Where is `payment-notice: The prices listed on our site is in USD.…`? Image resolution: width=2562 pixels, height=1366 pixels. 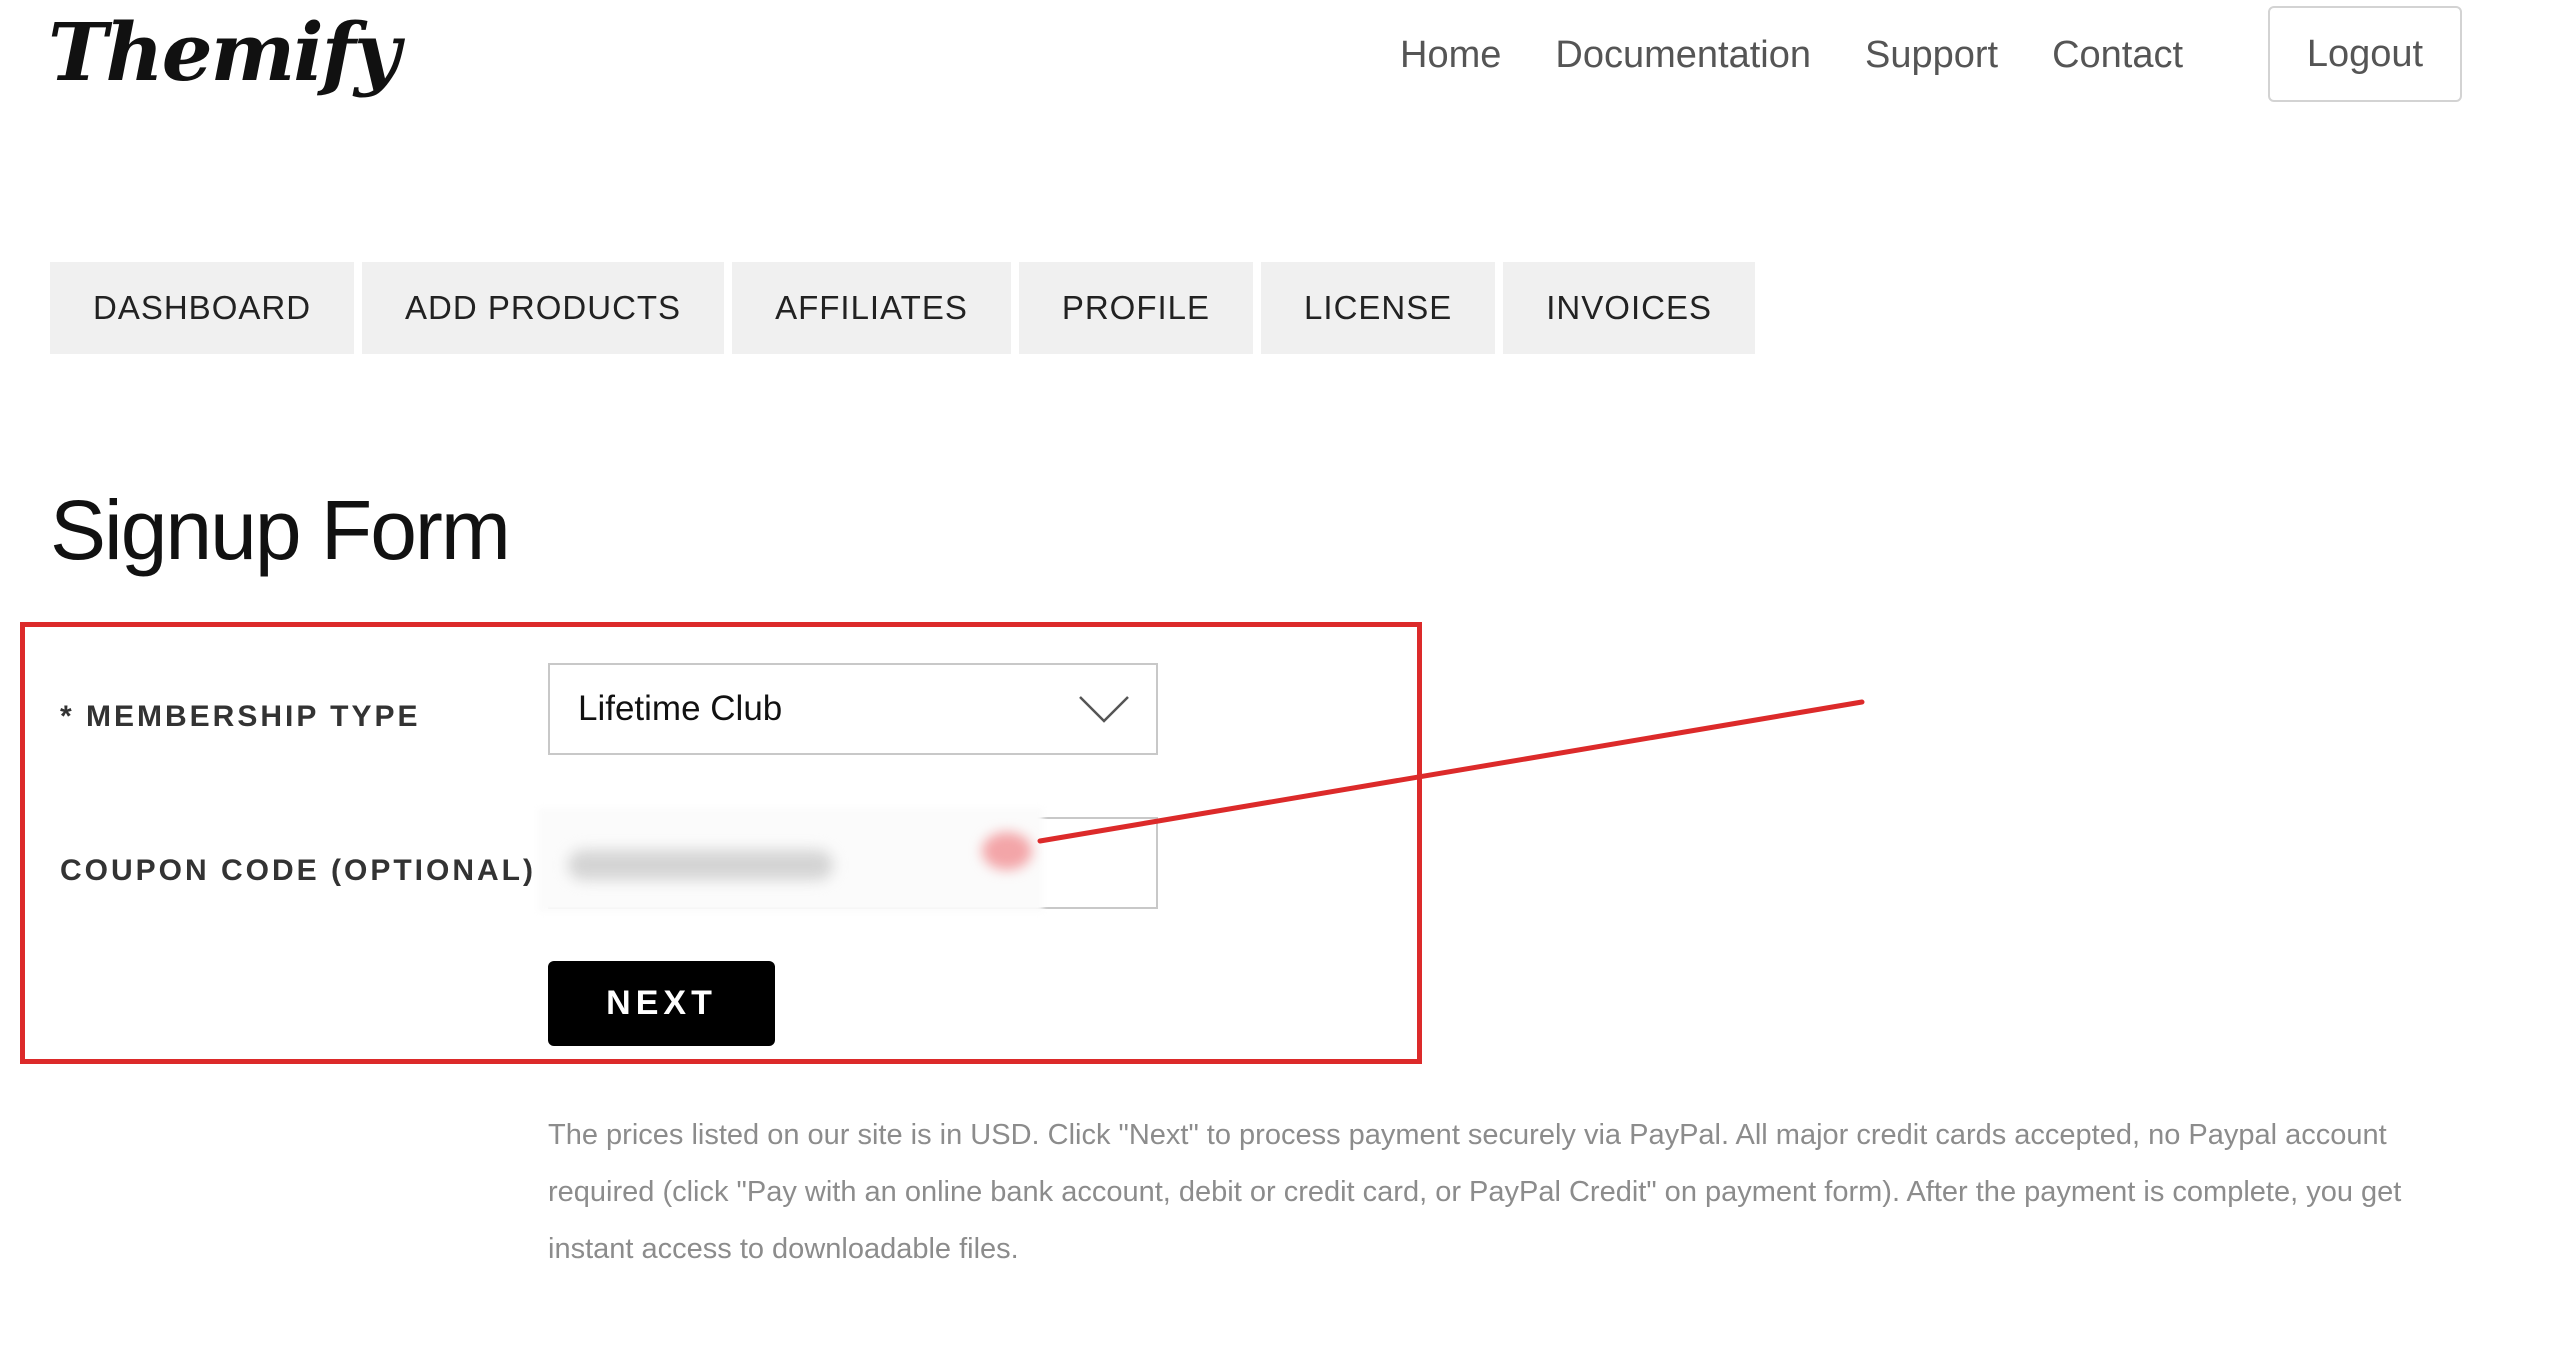
payment-notice: The prices listed on our site is in USD.… is located at coordinates (1475, 1192).